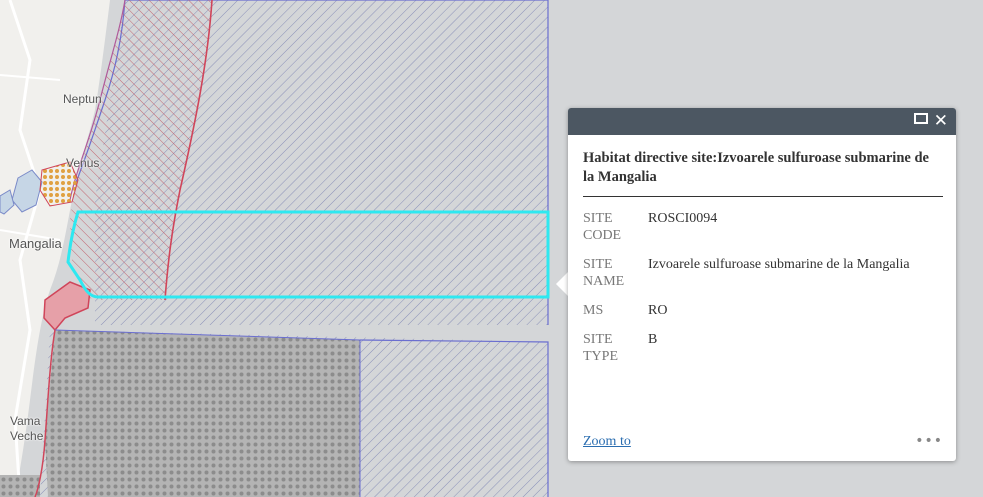 The width and height of the screenshot is (983, 497). What do you see at coordinates (763, 309) in the screenshot?
I see `attribute-row: MS RO` at bounding box center [763, 309].